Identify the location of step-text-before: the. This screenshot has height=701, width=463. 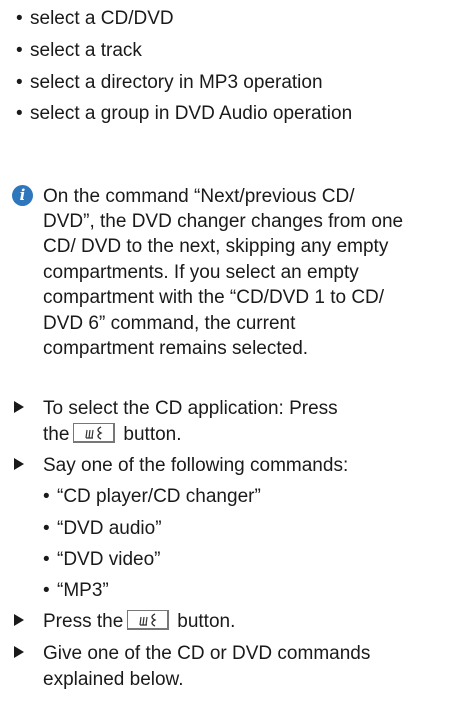
(56, 434).